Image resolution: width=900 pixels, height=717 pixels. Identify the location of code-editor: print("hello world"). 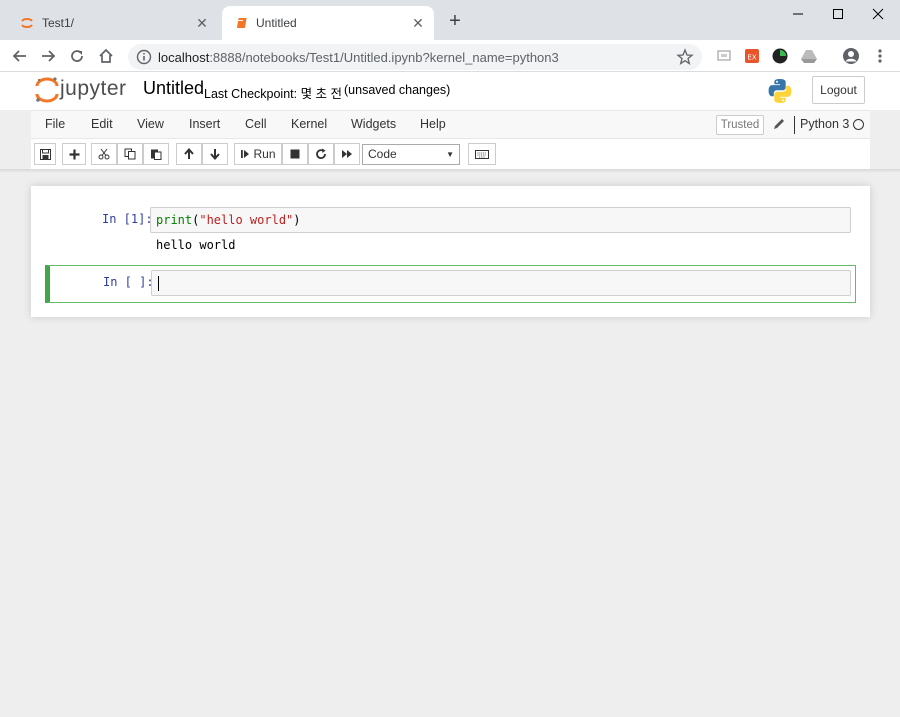
(500, 220).